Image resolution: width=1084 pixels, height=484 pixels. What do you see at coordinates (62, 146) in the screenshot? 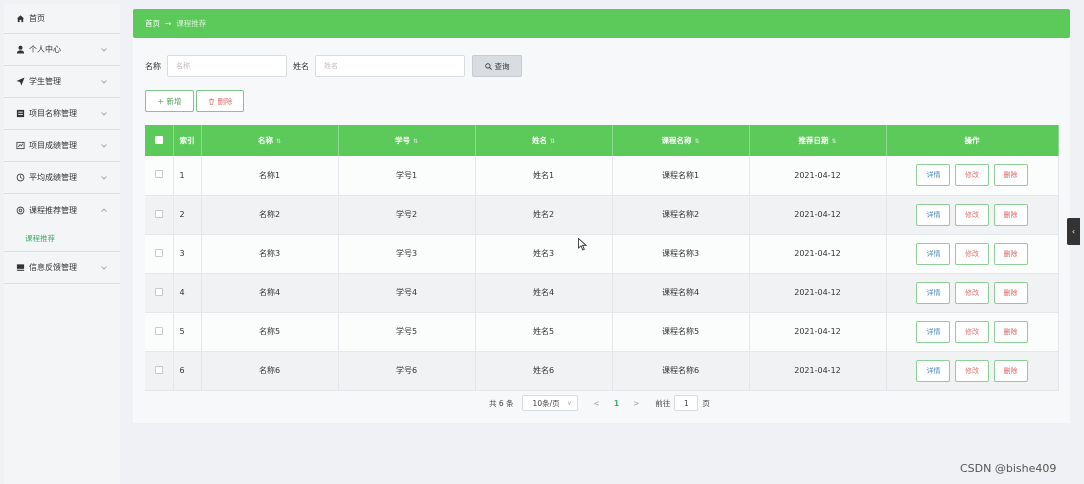
I see `sidebar-item-project-scores: 项目成绩管理` at bounding box center [62, 146].